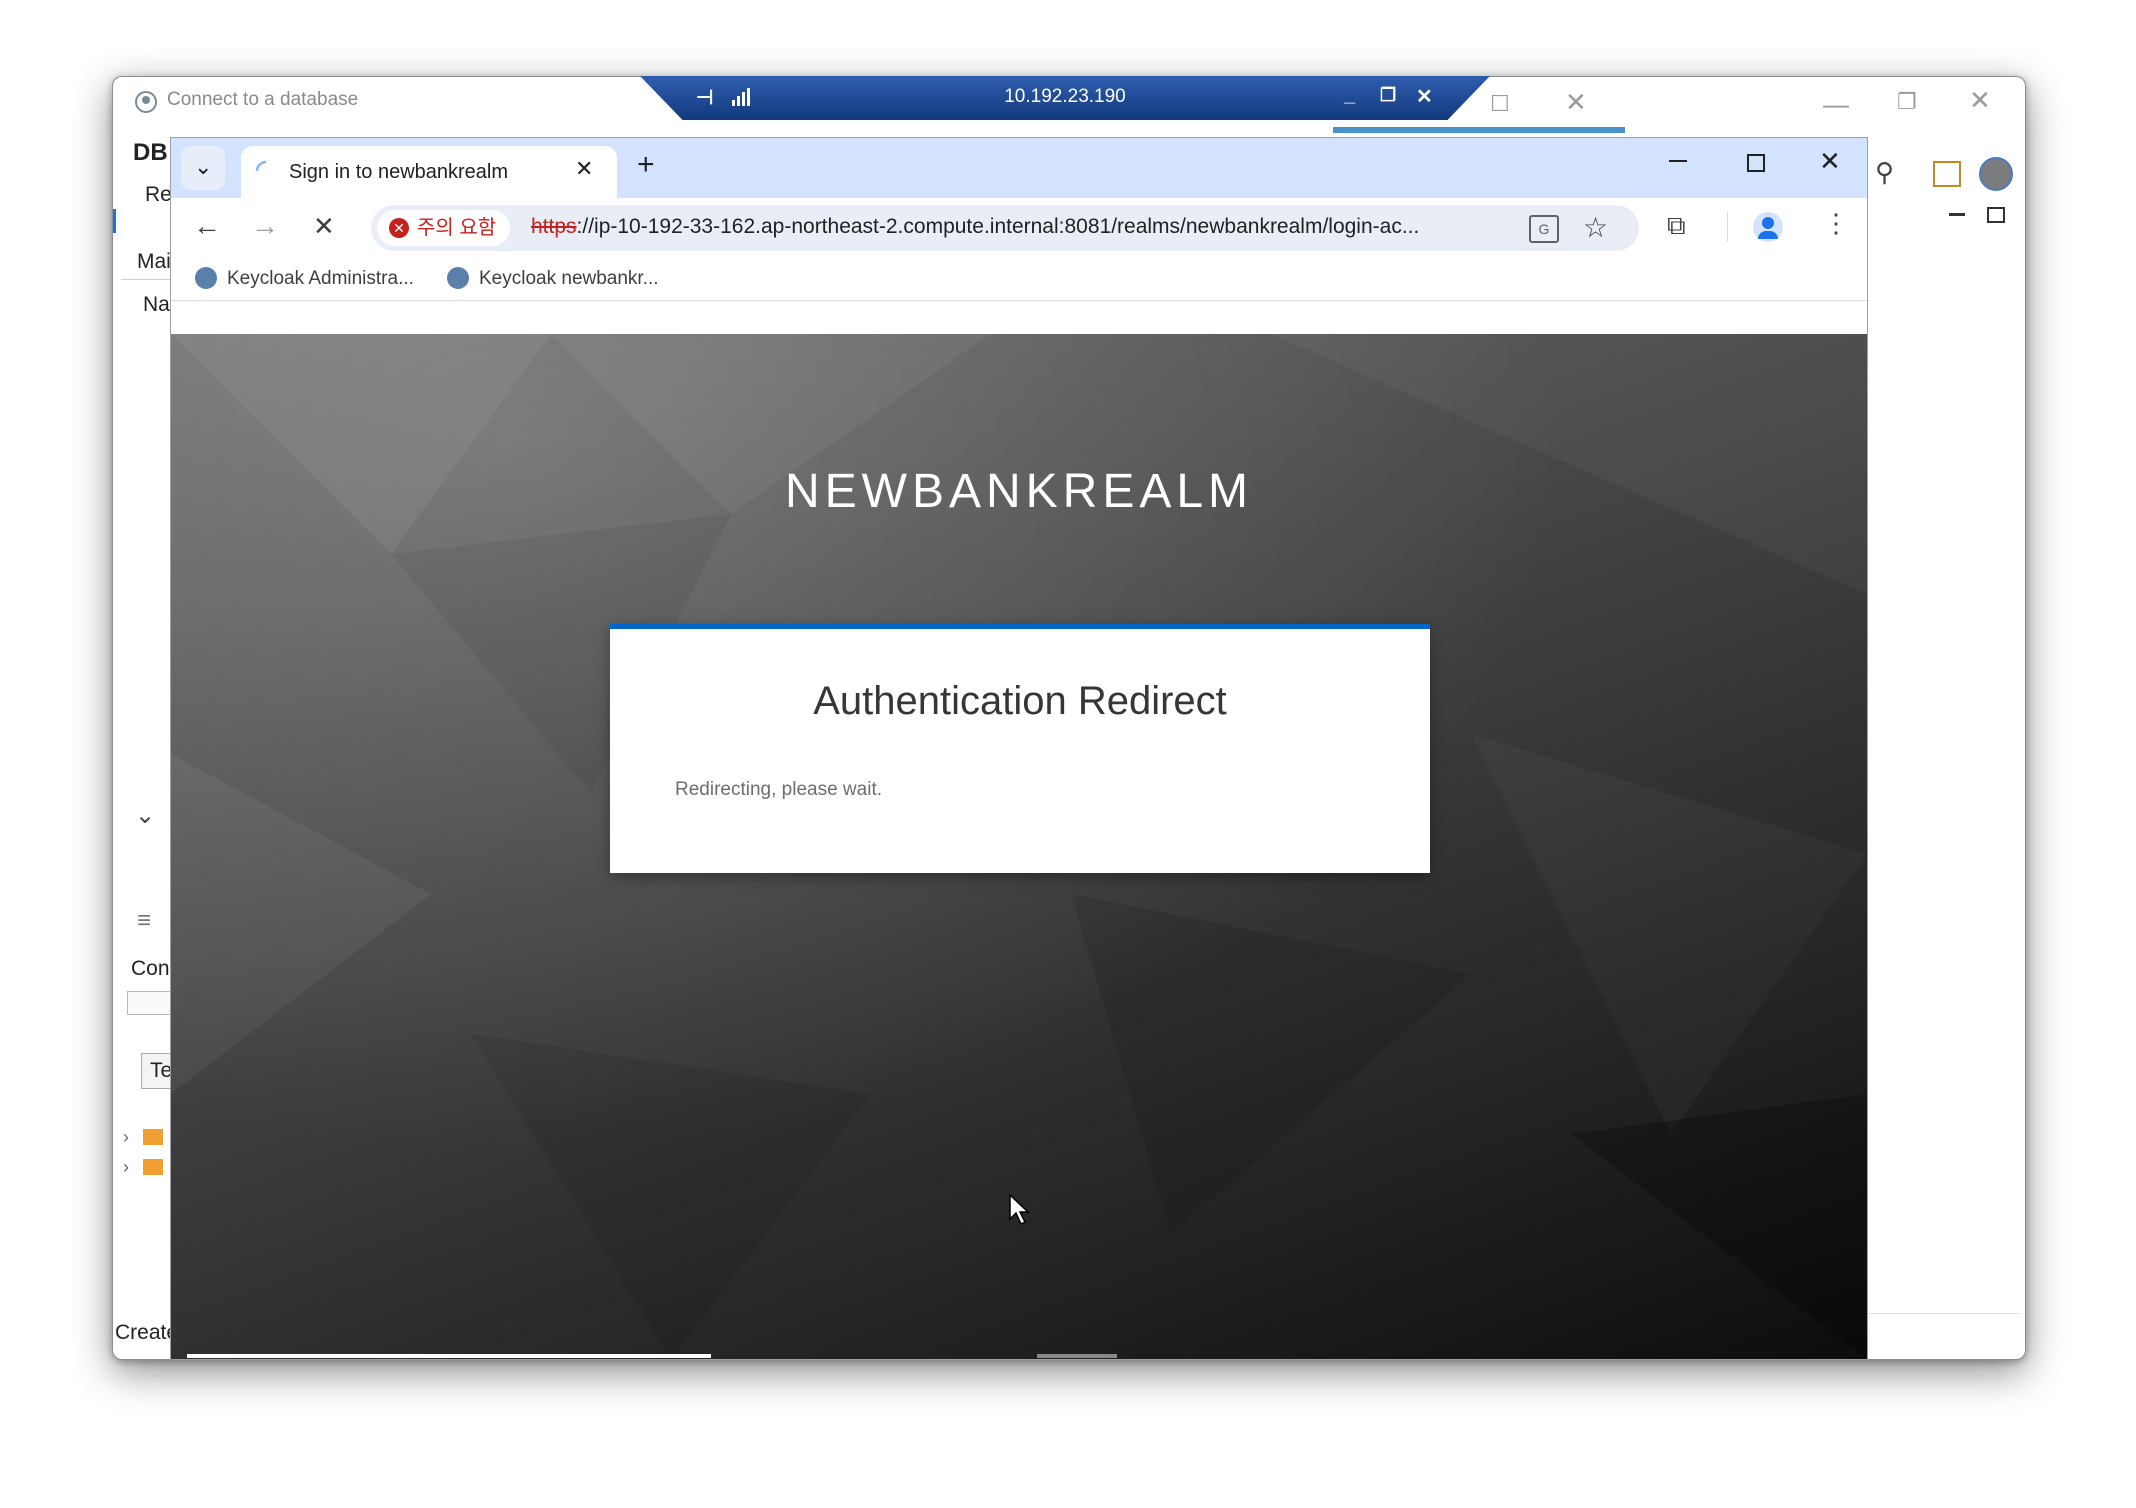 The height and width of the screenshot is (1508, 2136). What do you see at coordinates (1836, 104) in the screenshot?
I see `outer-minimize-button: —` at bounding box center [1836, 104].